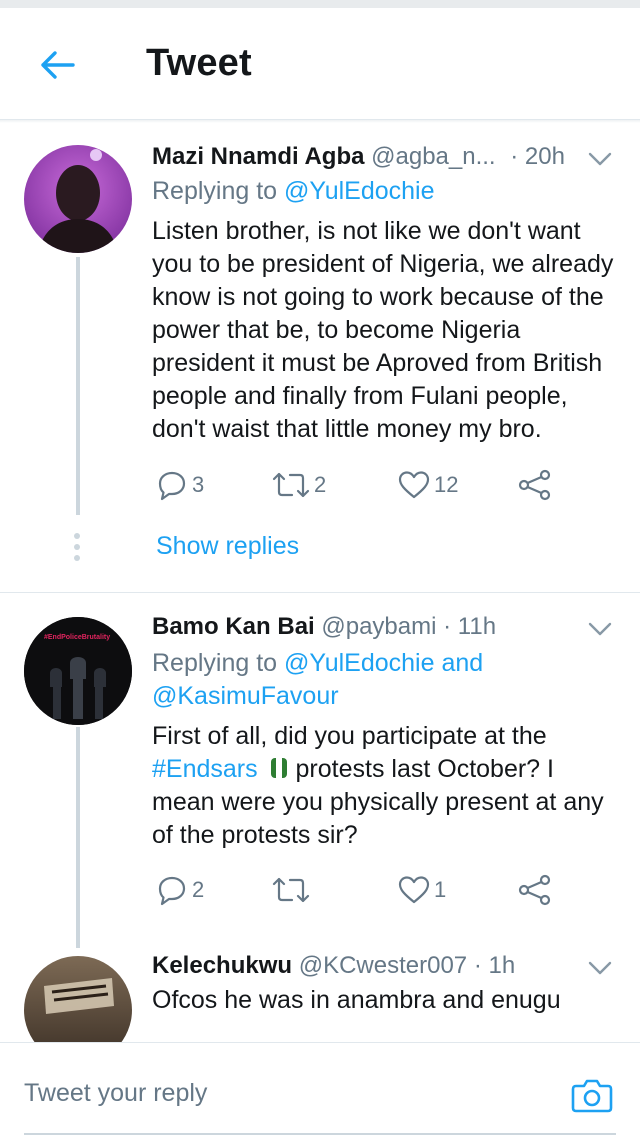  What do you see at coordinates (198, 484) in the screenshot?
I see `reply-count: 3` at bounding box center [198, 484].